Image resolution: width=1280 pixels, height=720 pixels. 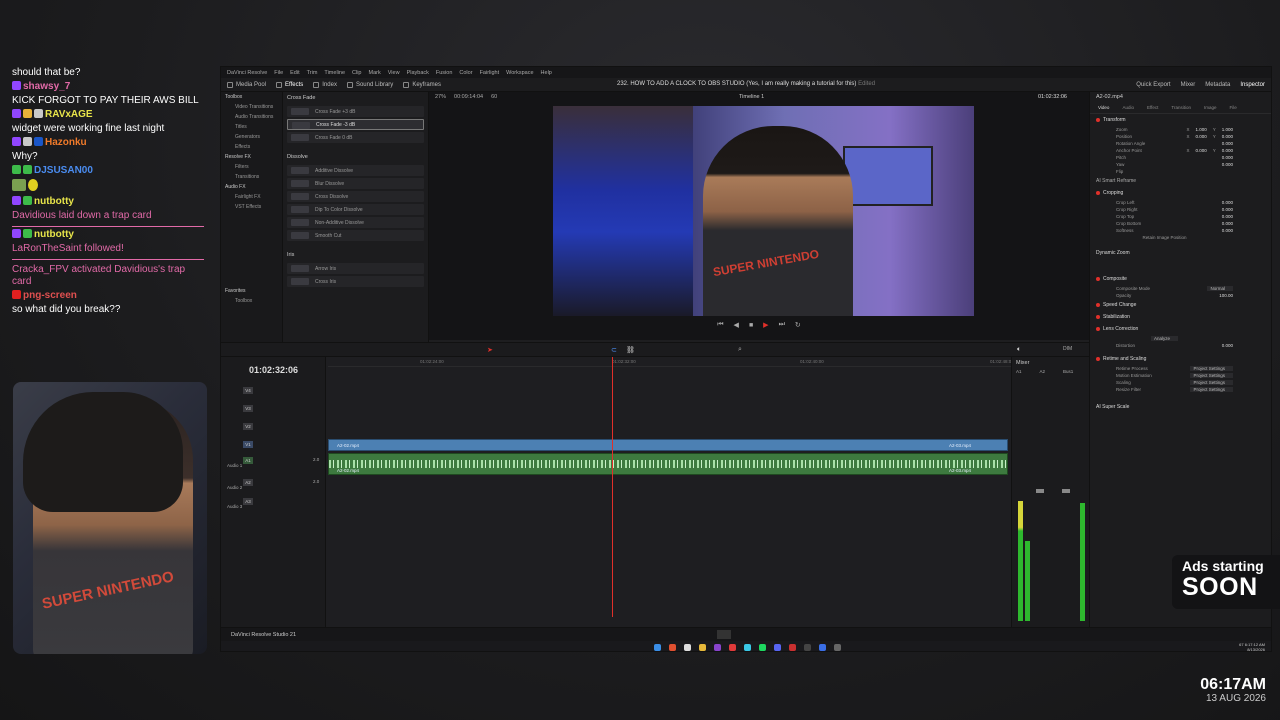 I want to click on menu-item: Workspace, so click(x=519, y=73).